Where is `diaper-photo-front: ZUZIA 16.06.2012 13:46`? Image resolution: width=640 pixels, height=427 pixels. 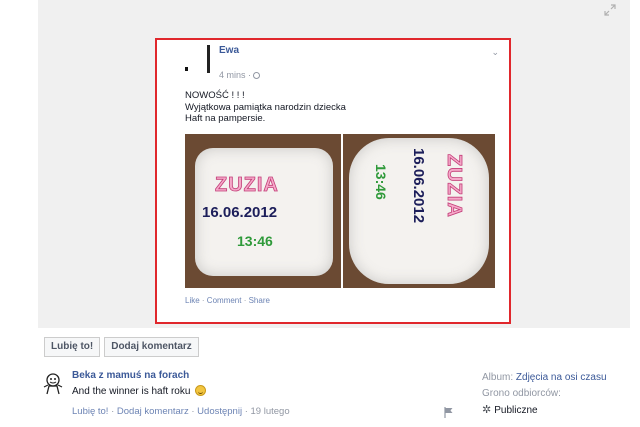 diaper-photo-front: ZUZIA 16.06.2012 13:46 is located at coordinates (263, 211).